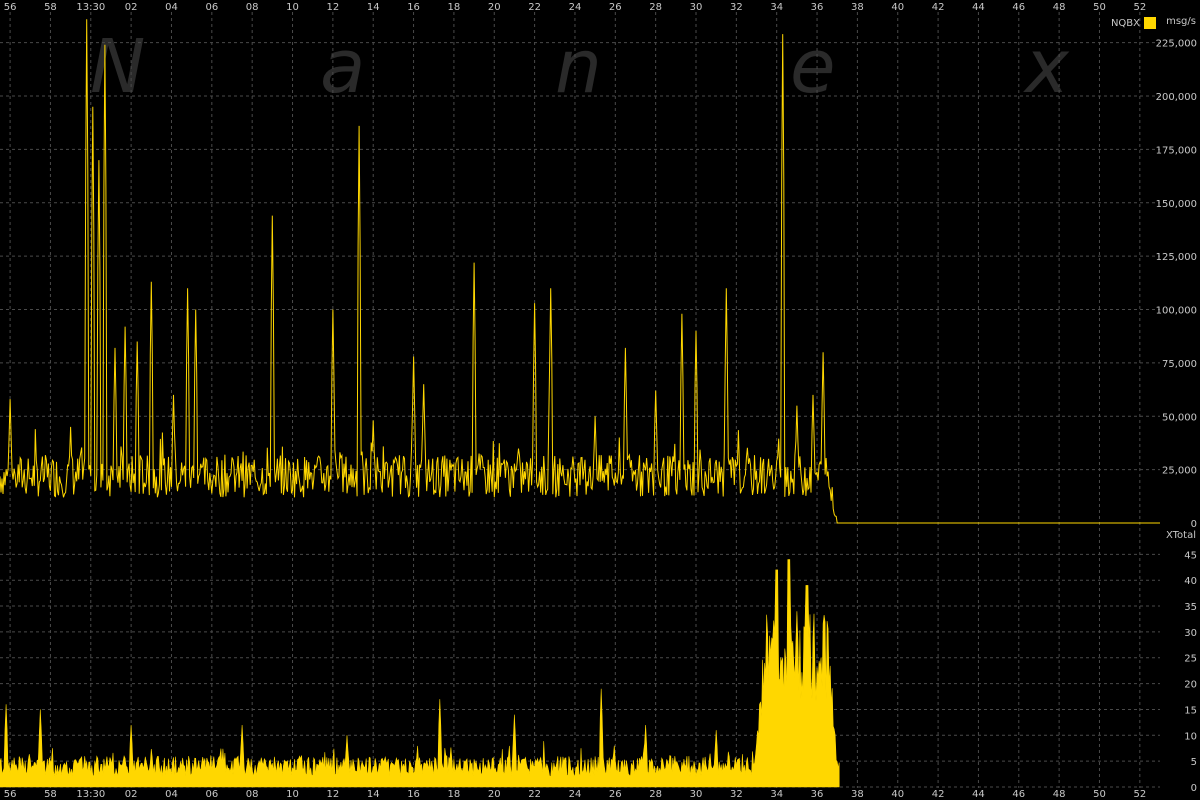 This screenshot has width=1200, height=800. What do you see at coordinates (1190, 607) in the screenshot?
I see `y-tick-label: 35` at bounding box center [1190, 607].